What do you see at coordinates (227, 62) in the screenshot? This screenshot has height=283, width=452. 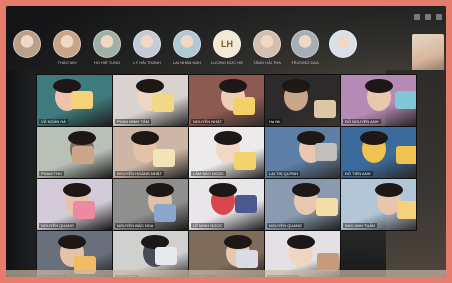 I see `avatar-name: LƯƠNG ĐỨC HĐ` at bounding box center [227, 62].